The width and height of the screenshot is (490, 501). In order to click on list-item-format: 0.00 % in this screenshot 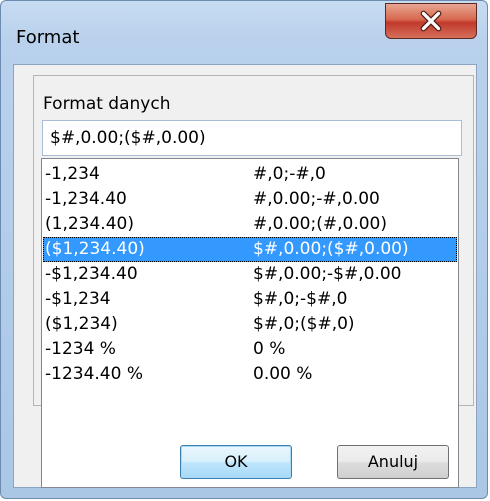, I will do `click(283, 374)`.